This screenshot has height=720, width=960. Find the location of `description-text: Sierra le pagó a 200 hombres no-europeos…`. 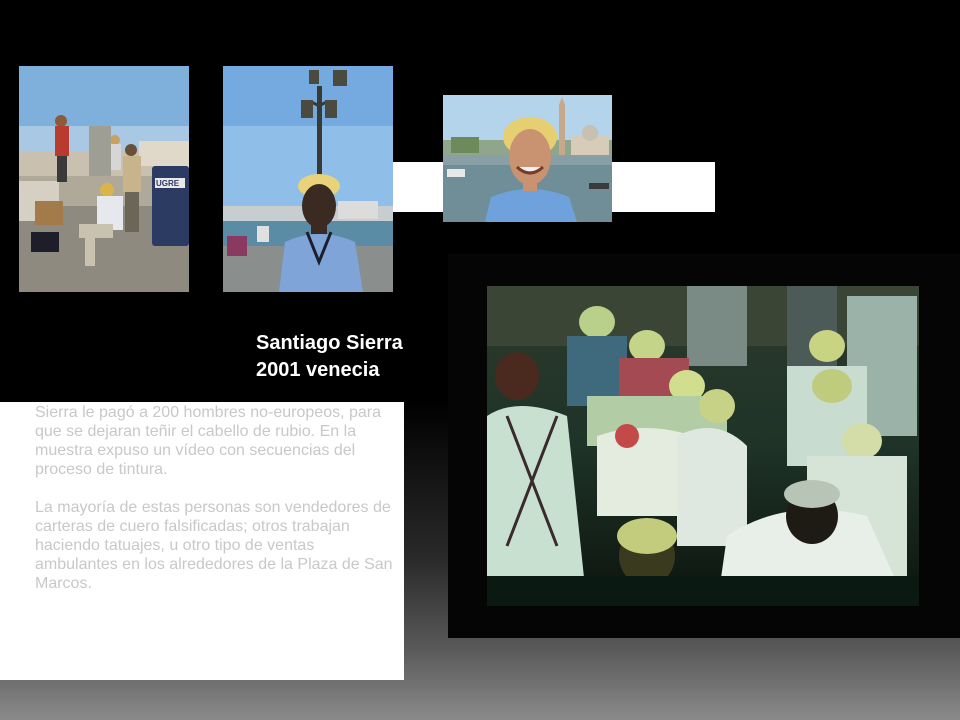

description-text: Sierra le pagó a 200 hombres no-europeos… is located at coordinates (215, 507).